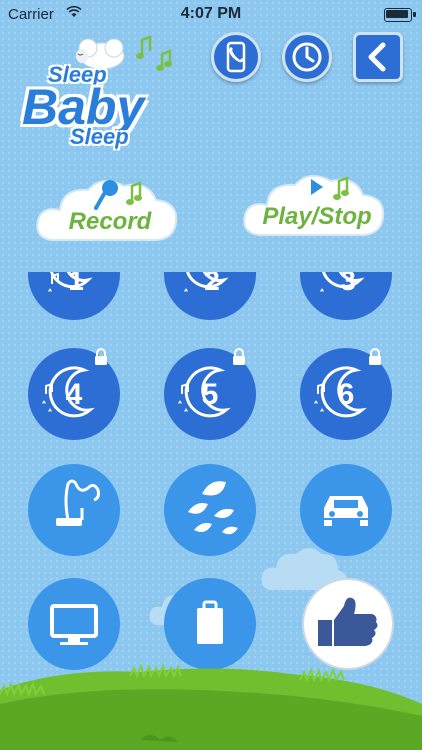 The image size is (422, 750). I want to click on car-icon, so click(346, 511).